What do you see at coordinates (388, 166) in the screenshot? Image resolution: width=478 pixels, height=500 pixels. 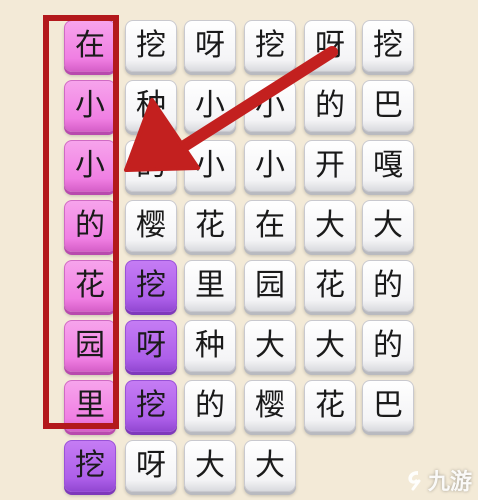 I see `letter-tile: 嘎` at bounding box center [388, 166].